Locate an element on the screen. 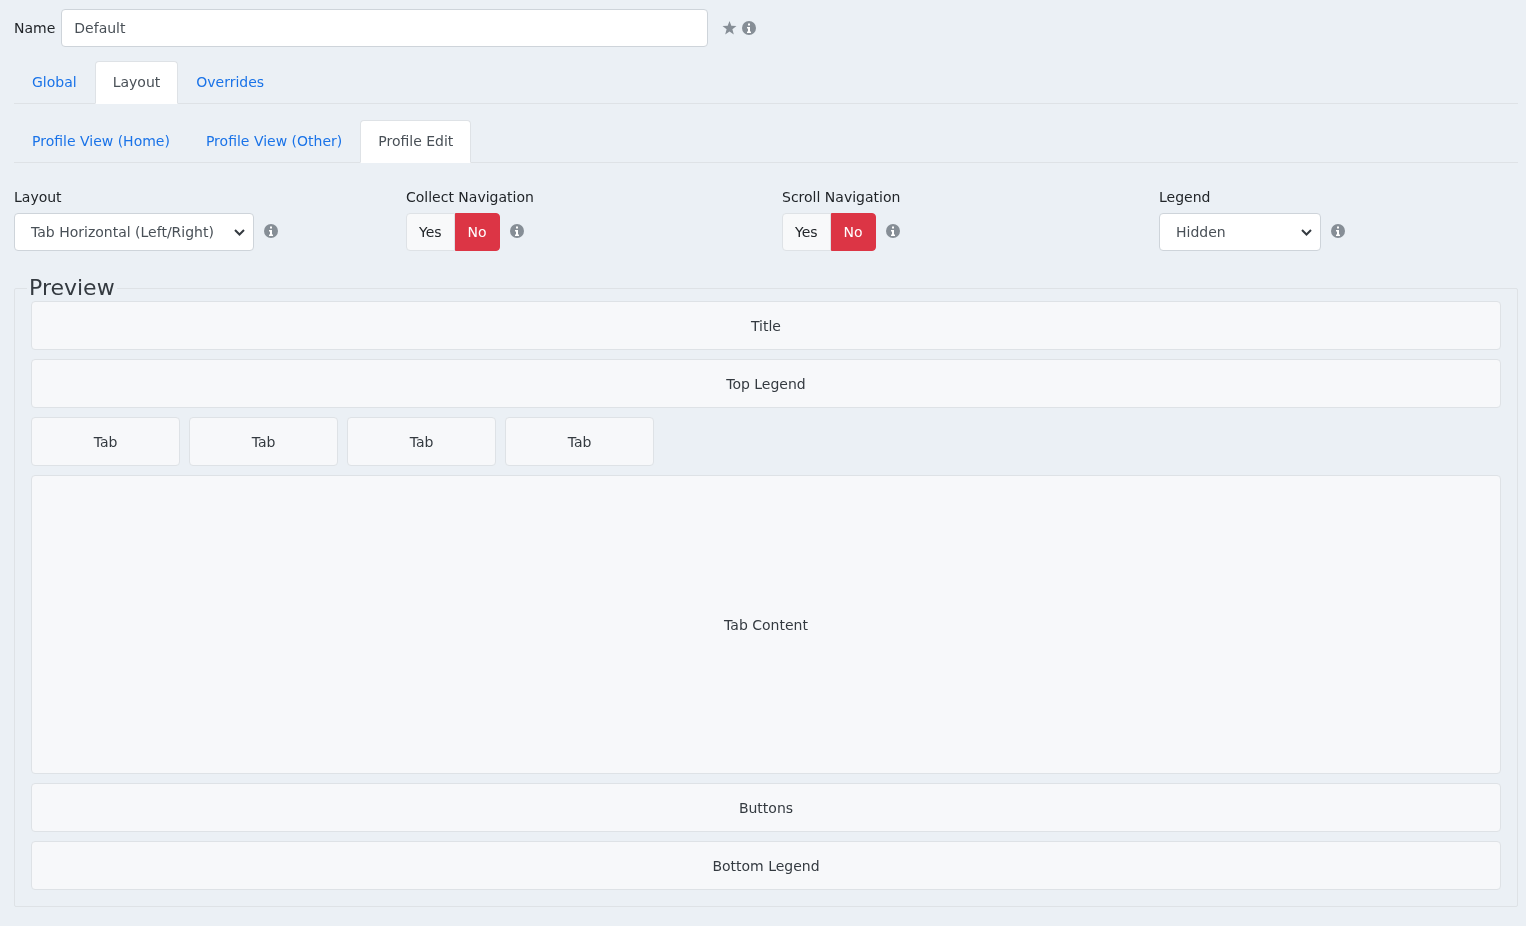 The width and height of the screenshot is (1526, 926). name-field: Default is located at coordinates (385, 28).